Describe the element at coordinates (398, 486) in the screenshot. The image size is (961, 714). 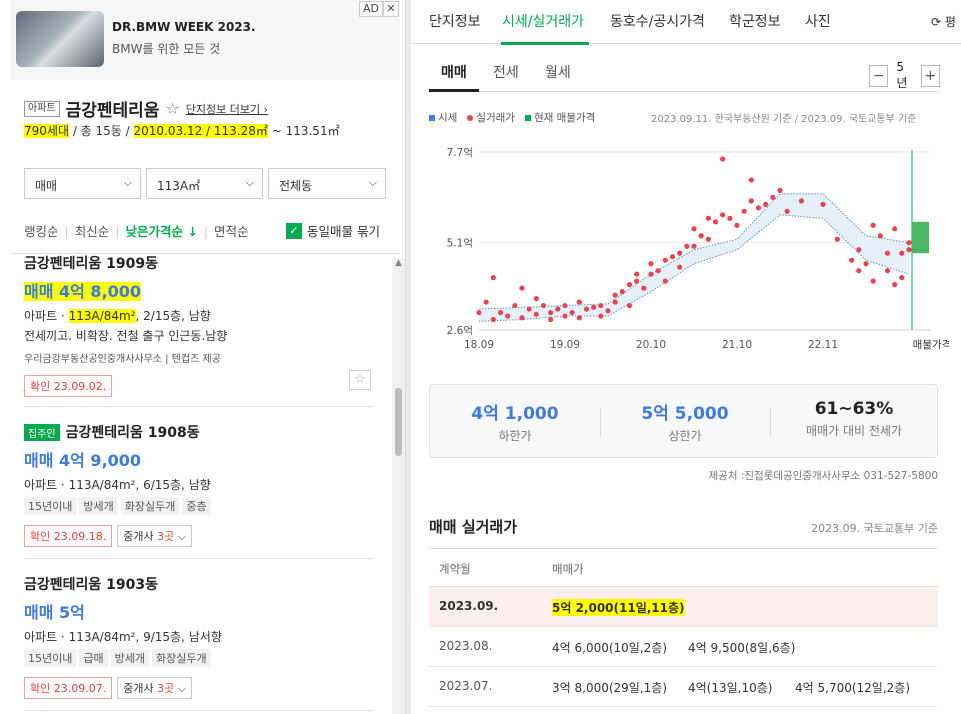
I see `list-scrollbar` at that location.